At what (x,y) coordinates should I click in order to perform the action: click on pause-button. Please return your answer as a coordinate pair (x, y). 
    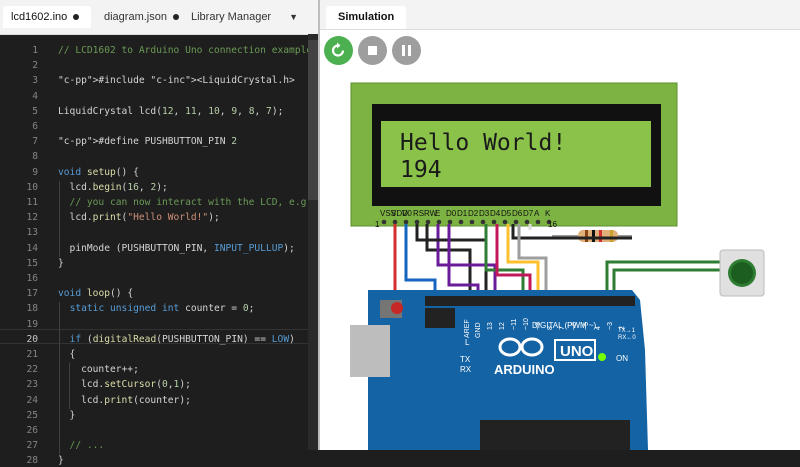
    Looking at the image, I should click on (406, 50).